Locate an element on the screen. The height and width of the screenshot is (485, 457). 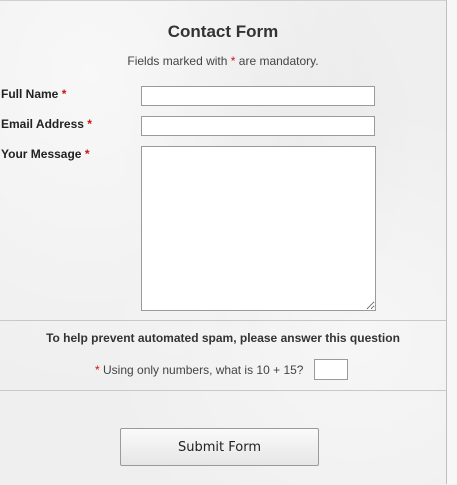
spam-question-text: Using only numbers, what is 10 + 15? is located at coordinates (203, 370).